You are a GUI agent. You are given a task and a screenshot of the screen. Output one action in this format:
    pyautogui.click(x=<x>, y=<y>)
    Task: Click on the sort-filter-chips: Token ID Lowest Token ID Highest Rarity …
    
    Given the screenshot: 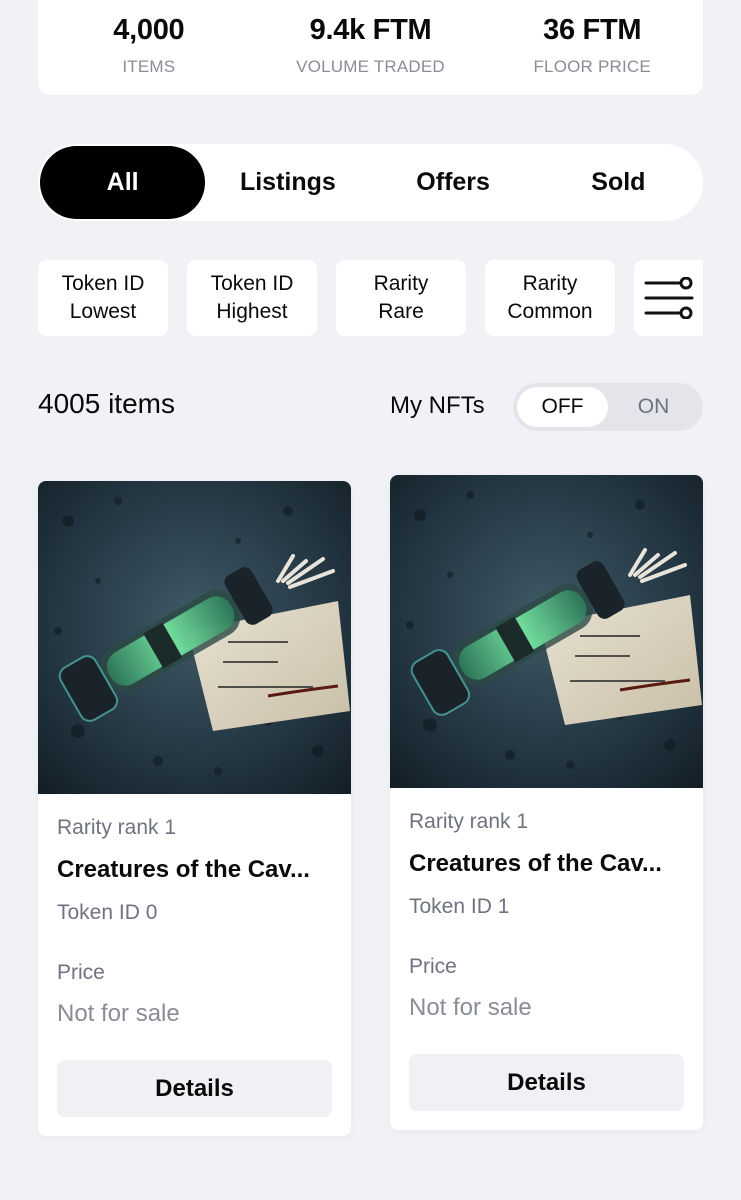 What is the action you would take?
    pyautogui.click(x=370, y=298)
    